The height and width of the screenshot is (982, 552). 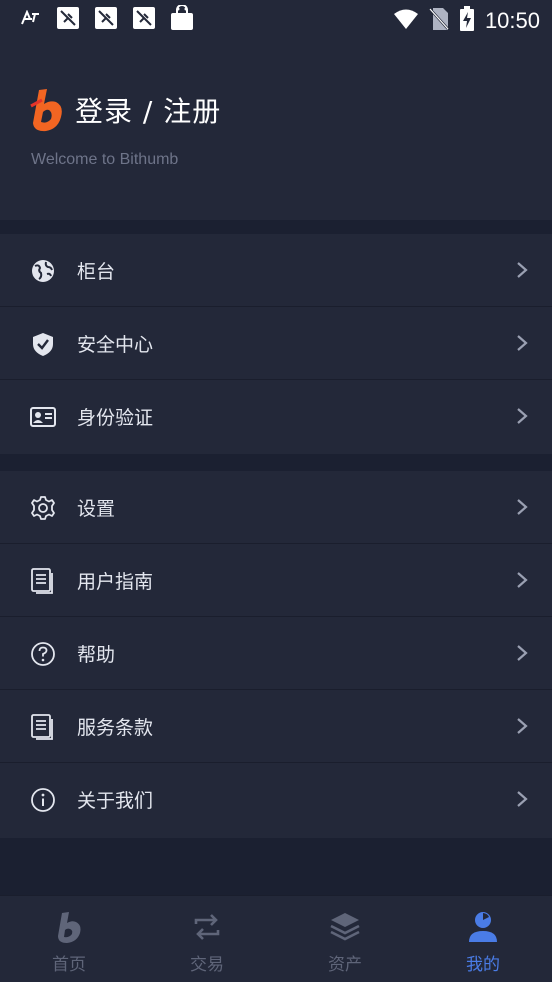 What do you see at coordinates (43, 417) in the screenshot?
I see `id-card-icon` at bounding box center [43, 417].